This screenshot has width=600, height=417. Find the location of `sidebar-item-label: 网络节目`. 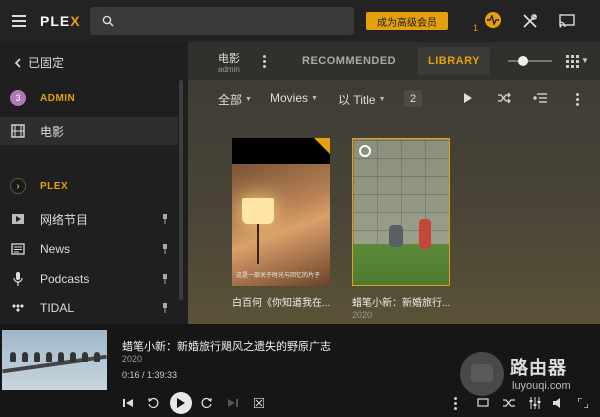

sidebar-item-label: 网络节目 is located at coordinates (64, 219).